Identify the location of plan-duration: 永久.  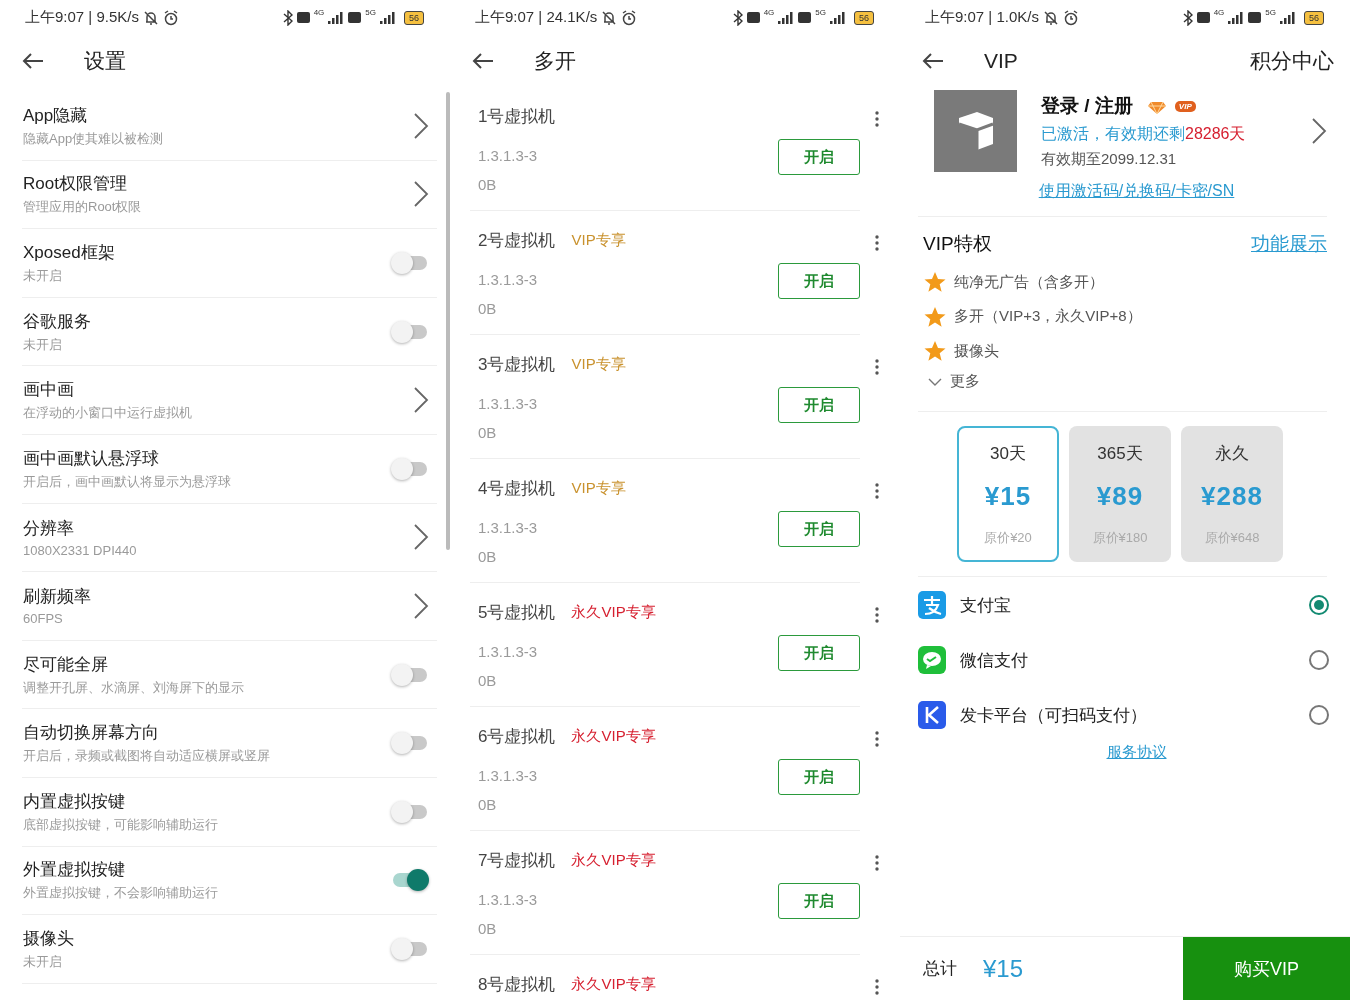
(1232, 453).